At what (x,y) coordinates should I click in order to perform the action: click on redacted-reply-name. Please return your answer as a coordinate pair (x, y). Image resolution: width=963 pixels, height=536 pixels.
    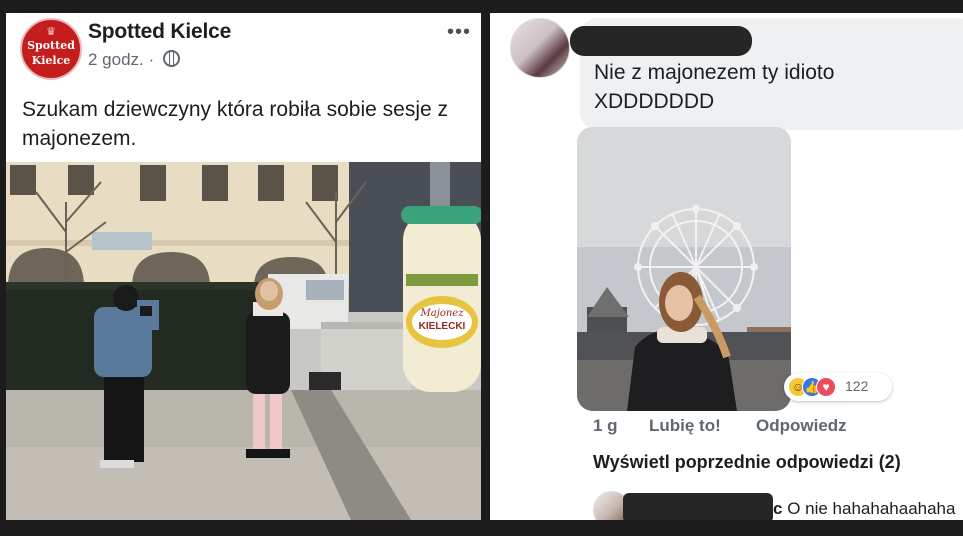
    Looking at the image, I should click on (698, 506).